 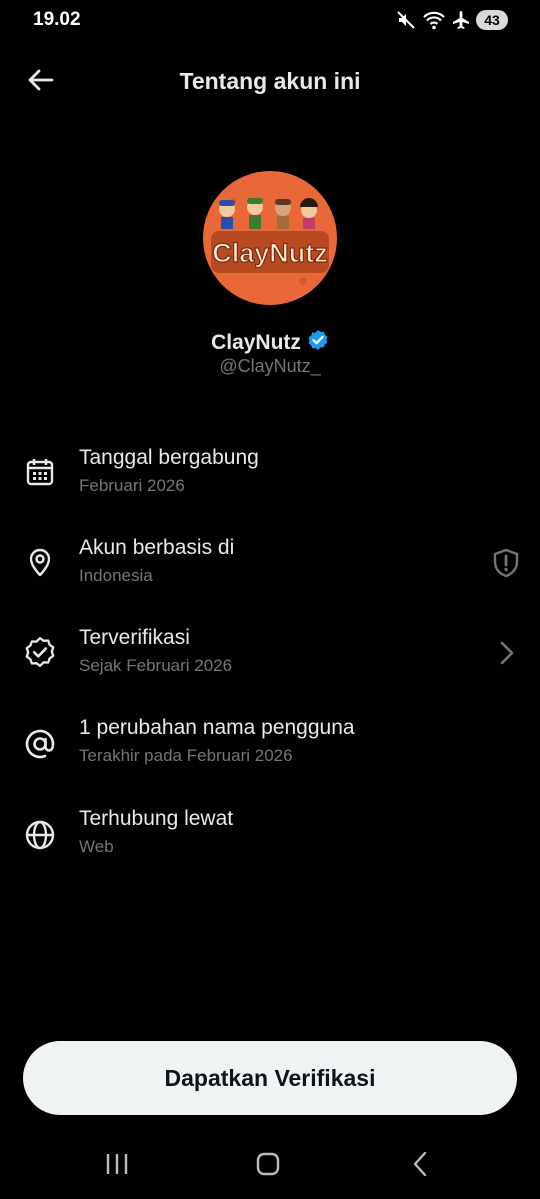 I want to click on info-subtitle: Sejak Februari 2026, so click(x=156, y=665).